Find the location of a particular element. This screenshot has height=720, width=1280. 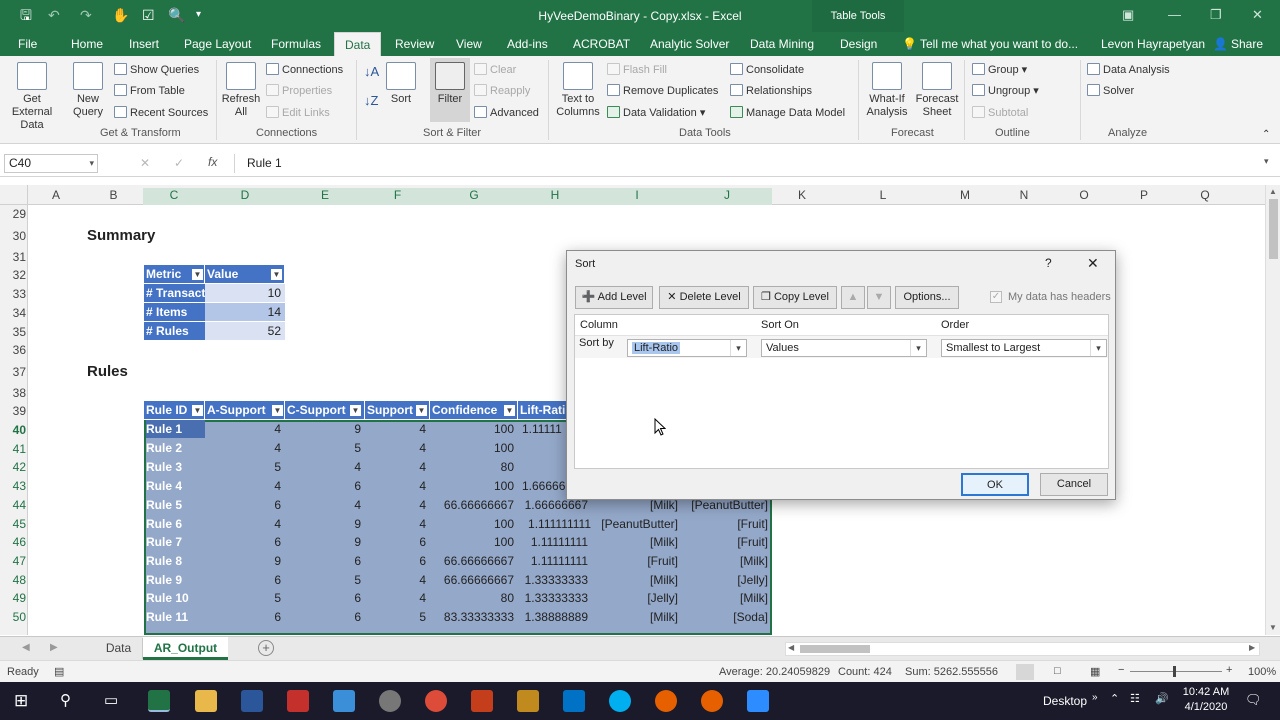

insert-function-icon: fx is located at coordinates (212, 162).